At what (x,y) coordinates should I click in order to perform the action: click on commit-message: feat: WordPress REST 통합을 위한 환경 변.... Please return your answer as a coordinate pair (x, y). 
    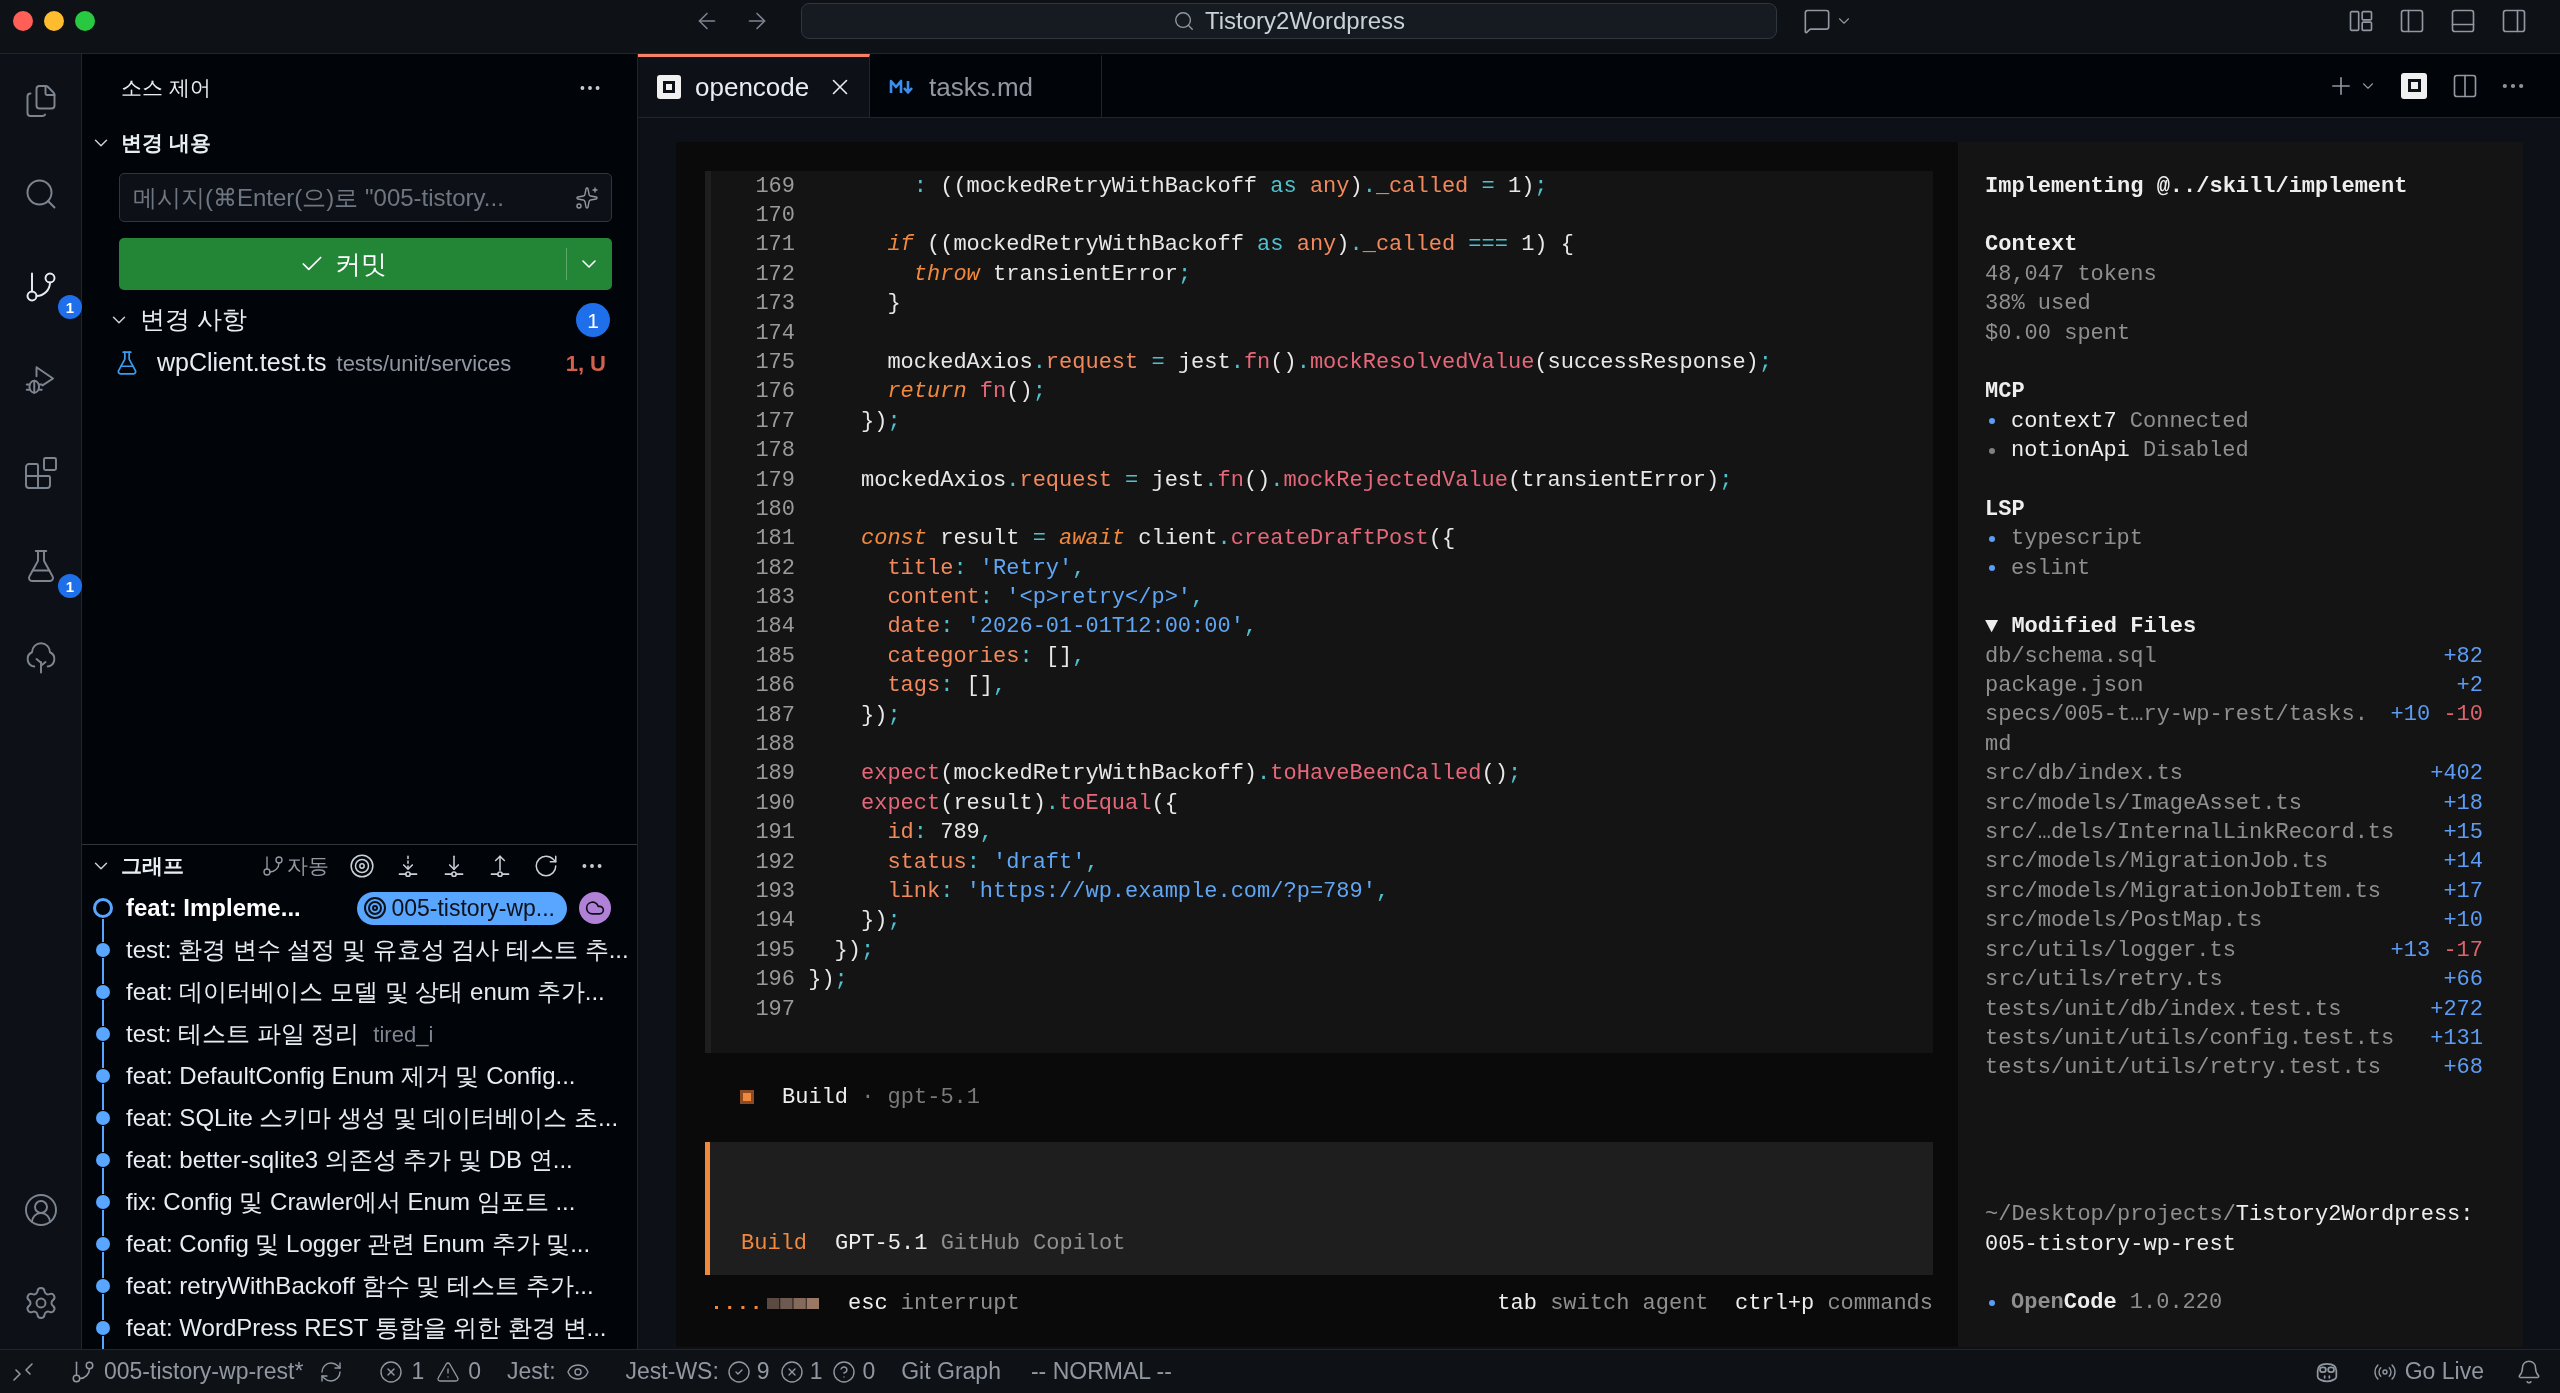
    Looking at the image, I should click on (366, 1328).